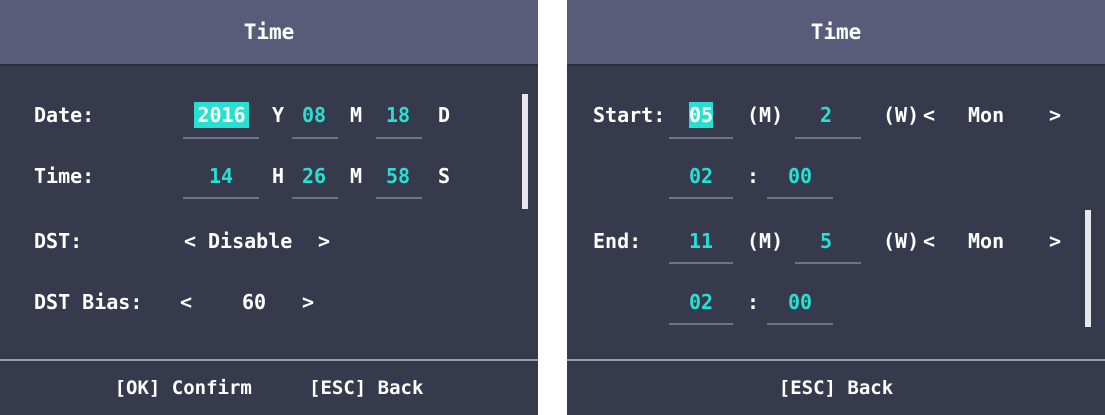 This screenshot has width=1105, height=415. Describe the element at coordinates (701, 324) in the screenshot. I see `end-hour-underline` at that location.